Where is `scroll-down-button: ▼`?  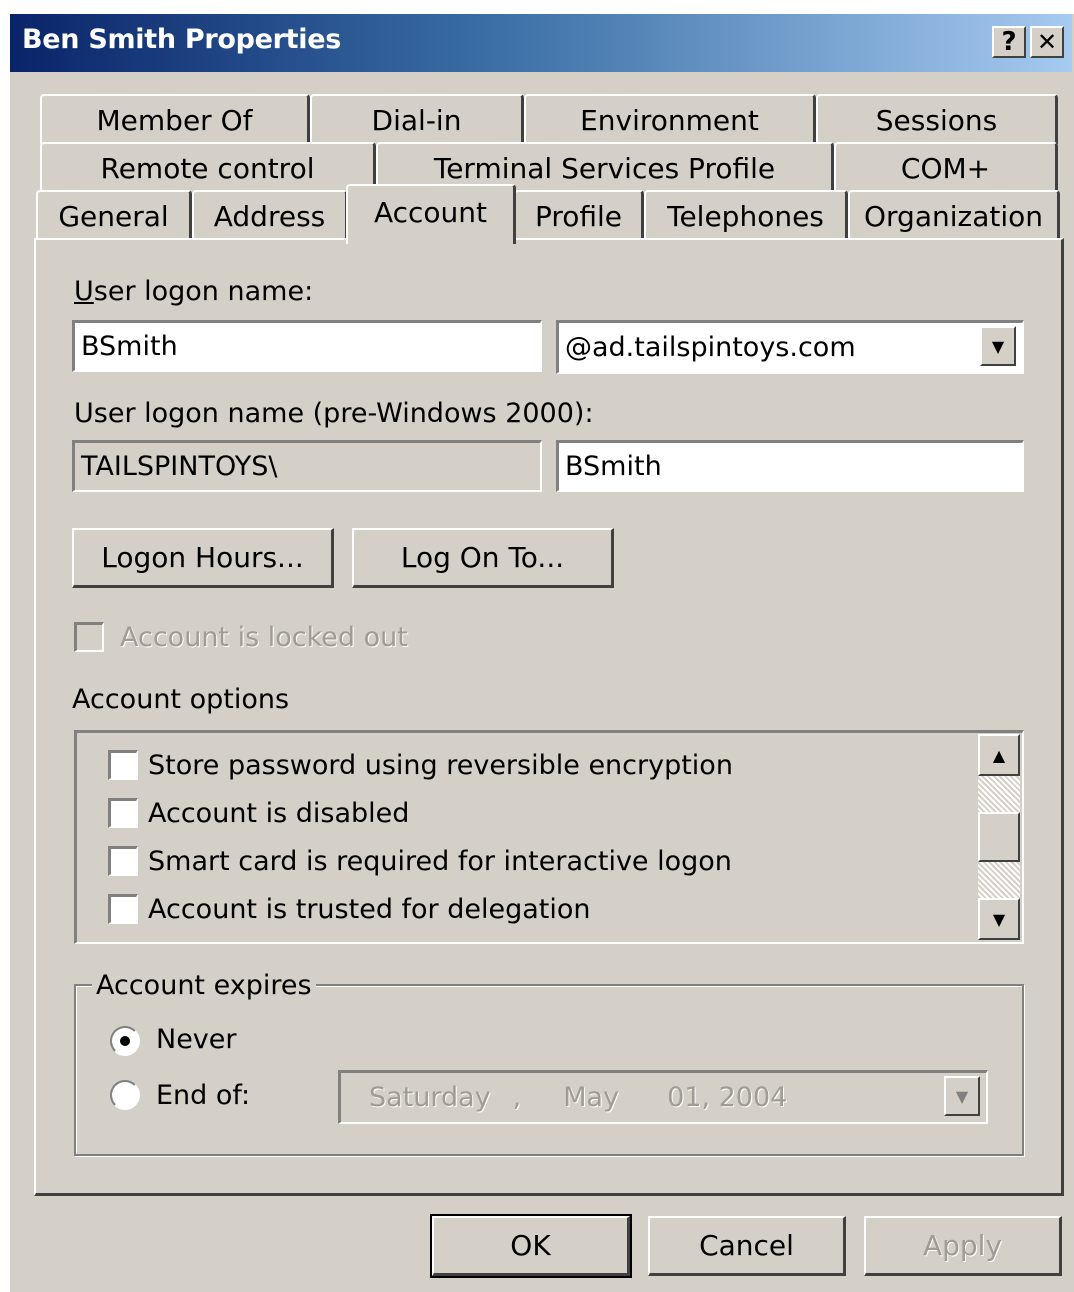
scroll-down-button: ▼ is located at coordinates (999, 919).